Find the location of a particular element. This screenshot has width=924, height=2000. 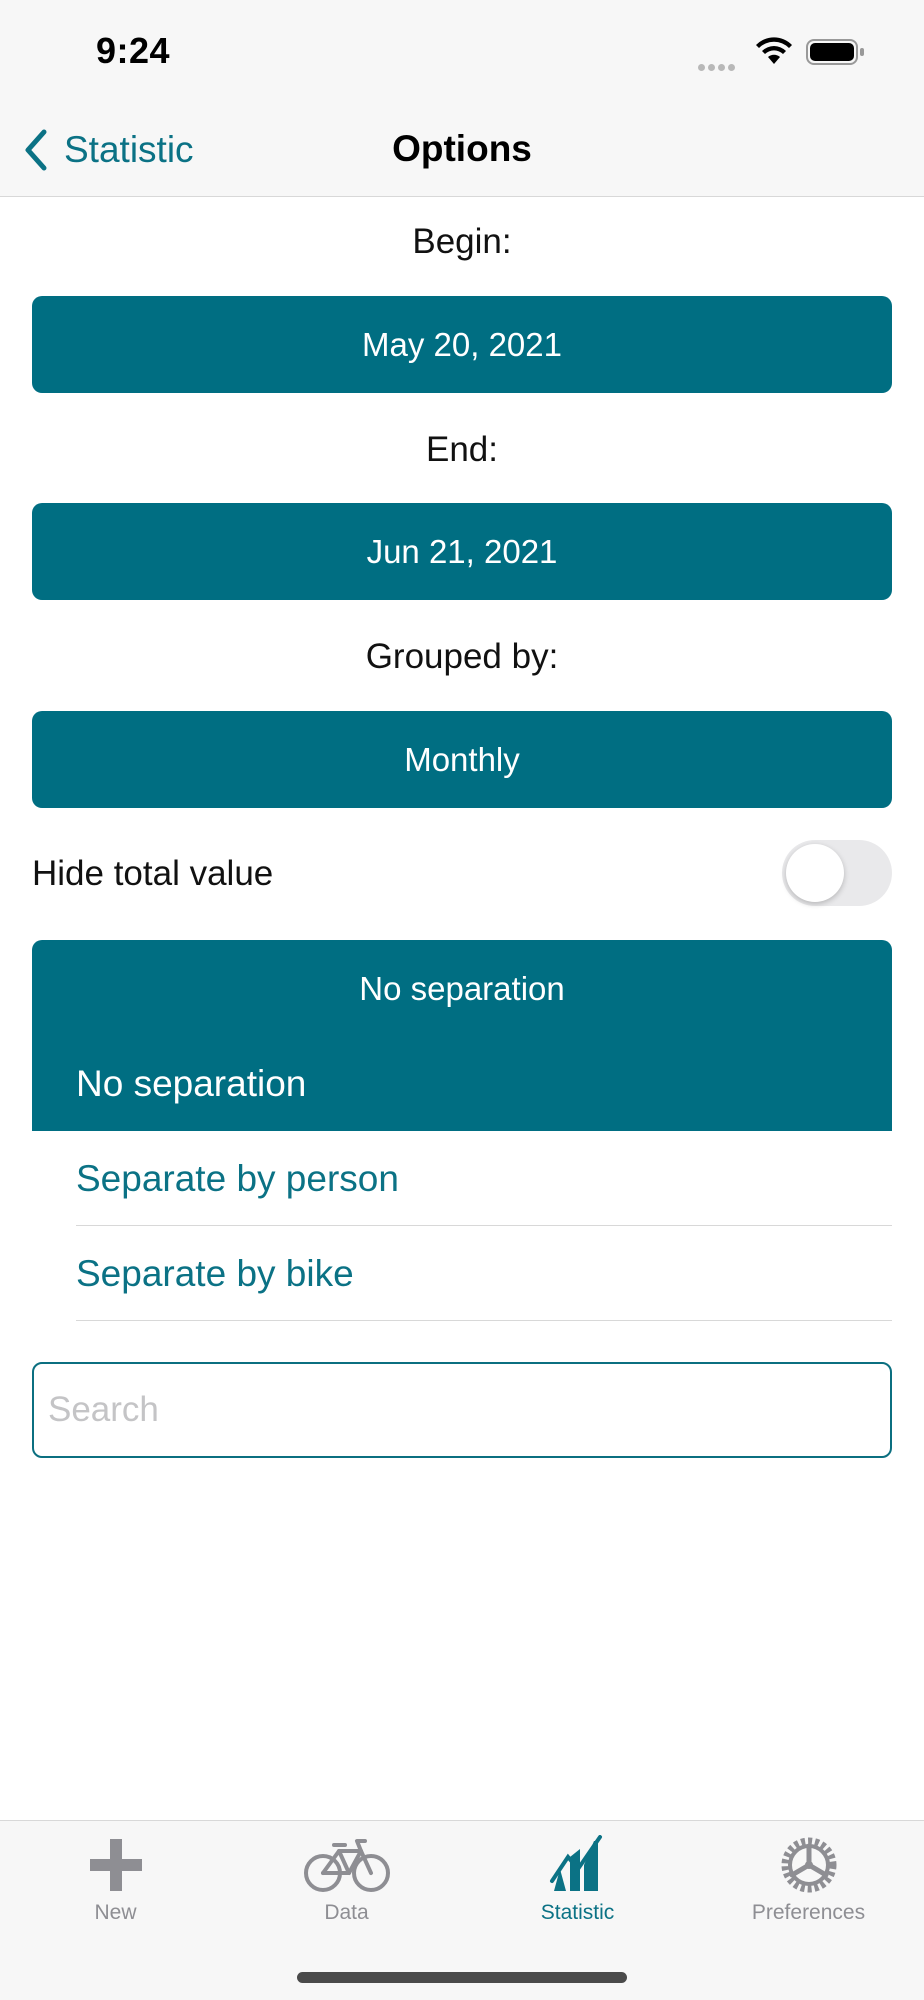

navigation-bar: Statistic Options is located at coordinates (462, 148).